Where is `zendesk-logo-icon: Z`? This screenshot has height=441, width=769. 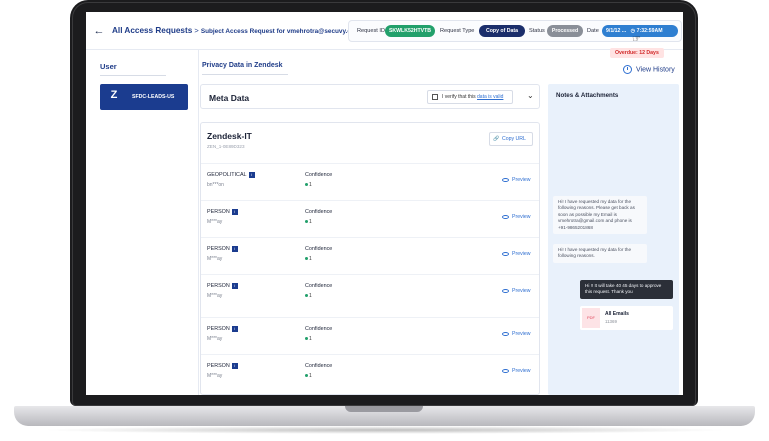 zendesk-logo-icon: Z is located at coordinates (114, 95).